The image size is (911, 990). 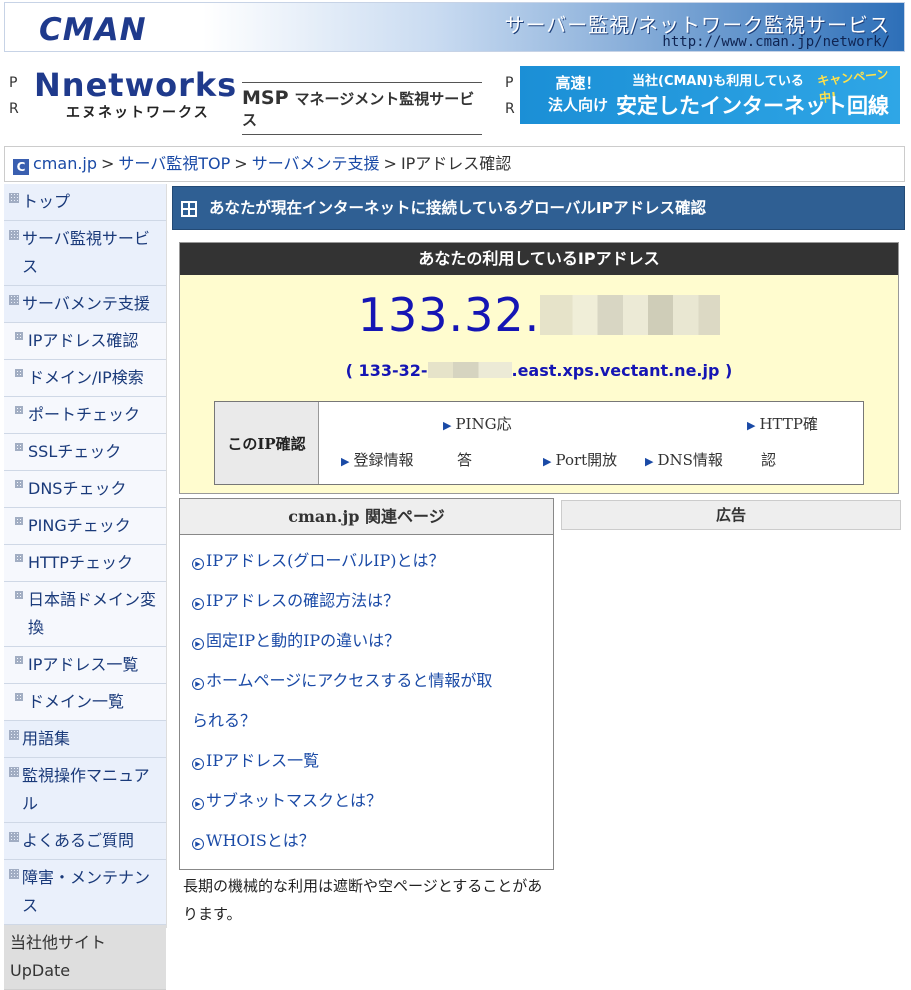 What do you see at coordinates (85, 489) in the screenshot?
I see `sidebar-item: DNSチェック` at bounding box center [85, 489].